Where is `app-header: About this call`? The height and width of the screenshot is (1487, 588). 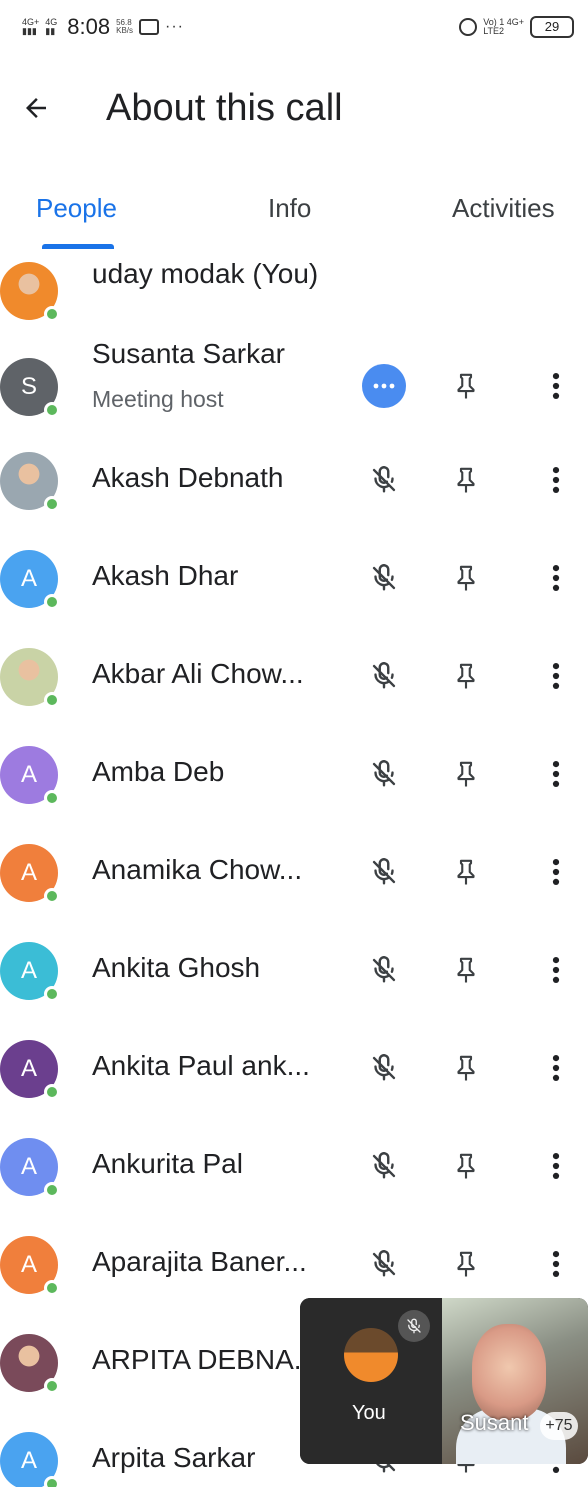
app-header: About this call is located at coordinates (294, 108).